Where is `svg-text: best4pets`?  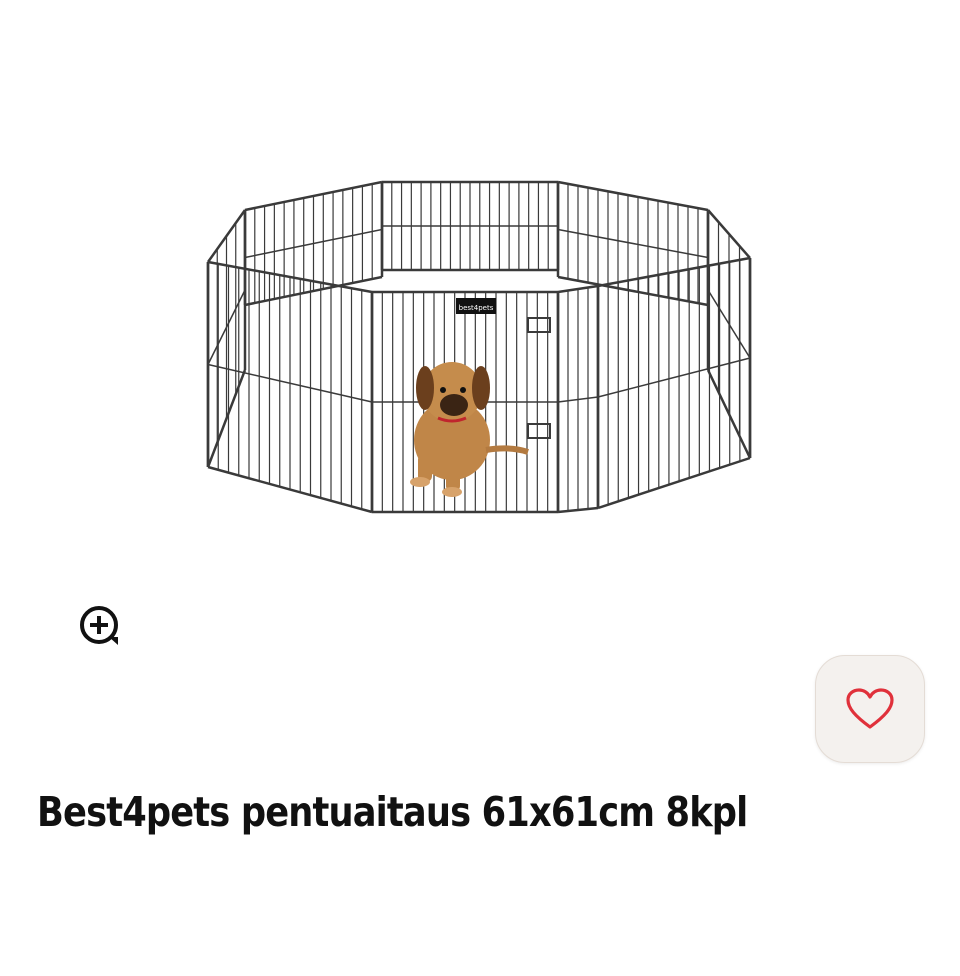
svg-text: best4pets is located at coordinates (476, 308).